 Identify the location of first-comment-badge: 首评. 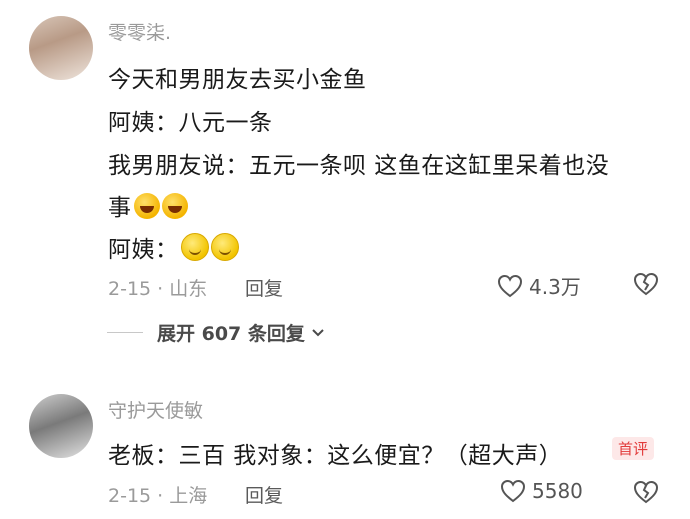
(633, 448).